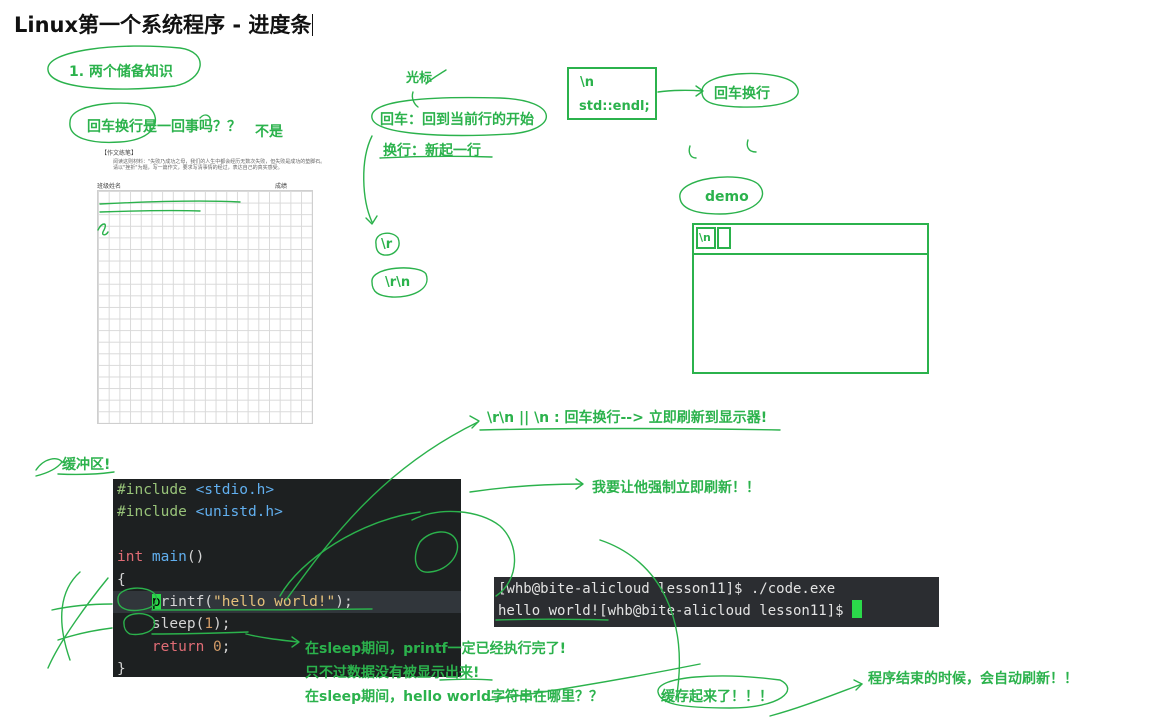  I want to click on note-crlf: \r\n, so click(398, 282).